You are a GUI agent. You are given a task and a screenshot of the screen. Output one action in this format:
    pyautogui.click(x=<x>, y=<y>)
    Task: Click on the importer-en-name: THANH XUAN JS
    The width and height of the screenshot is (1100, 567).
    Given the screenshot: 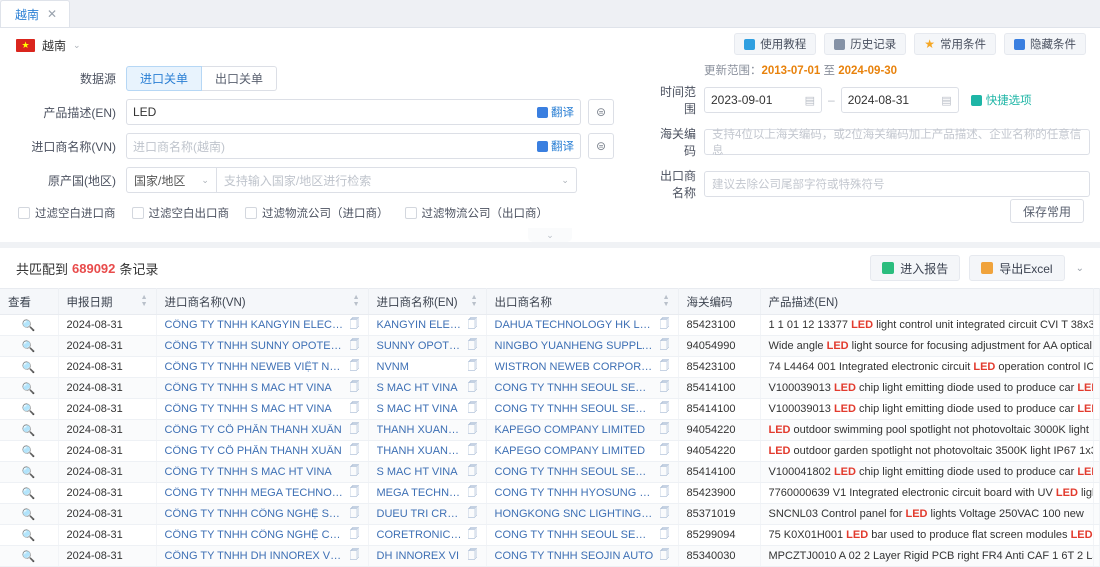 What is the action you would take?
    pyautogui.click(x=419, y=430)
    